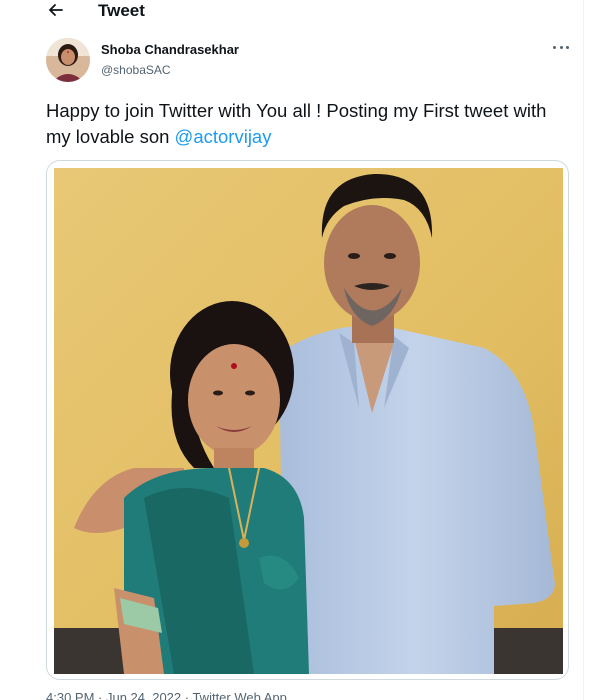 This screenshot has width=600, height=700. I want to click on column-border, so click(583, 350).